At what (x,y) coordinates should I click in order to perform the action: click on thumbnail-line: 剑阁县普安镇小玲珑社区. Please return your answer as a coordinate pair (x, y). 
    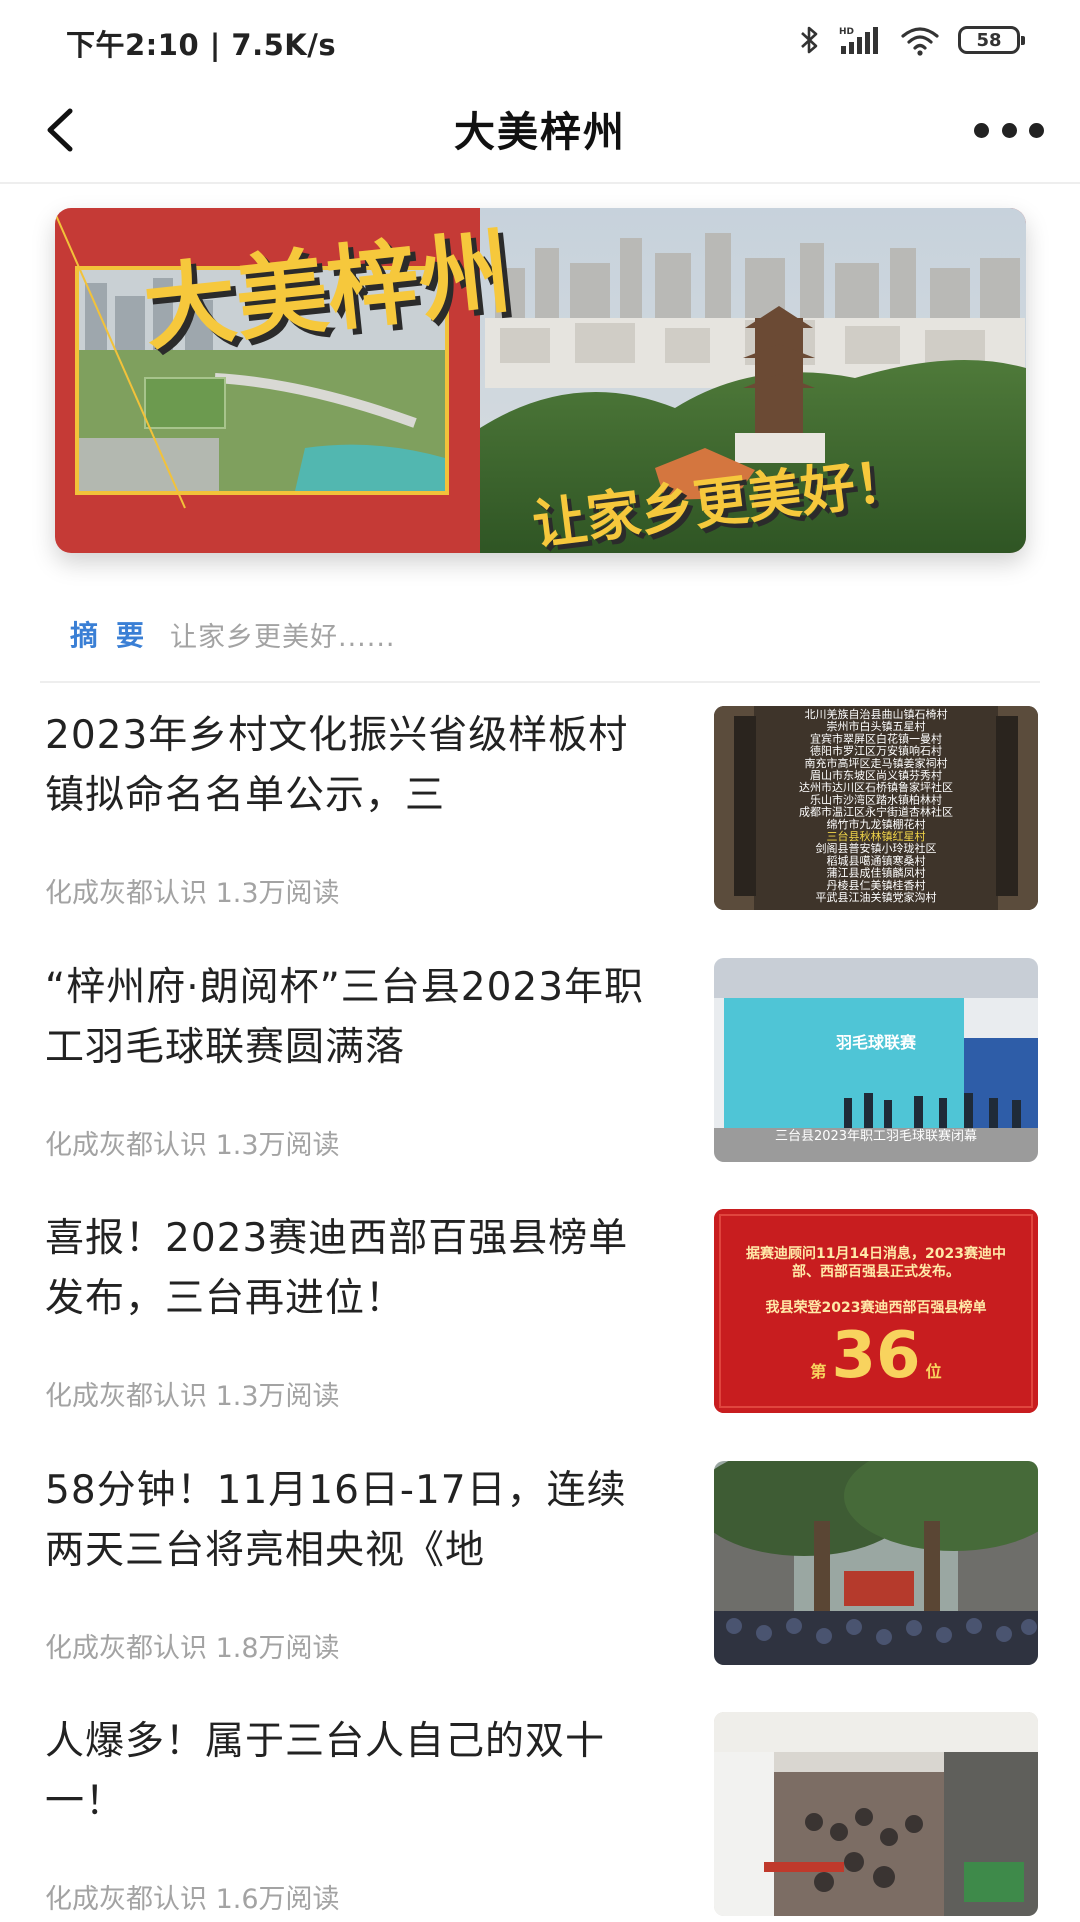
    Looking at the image, I should click on (876, 848).